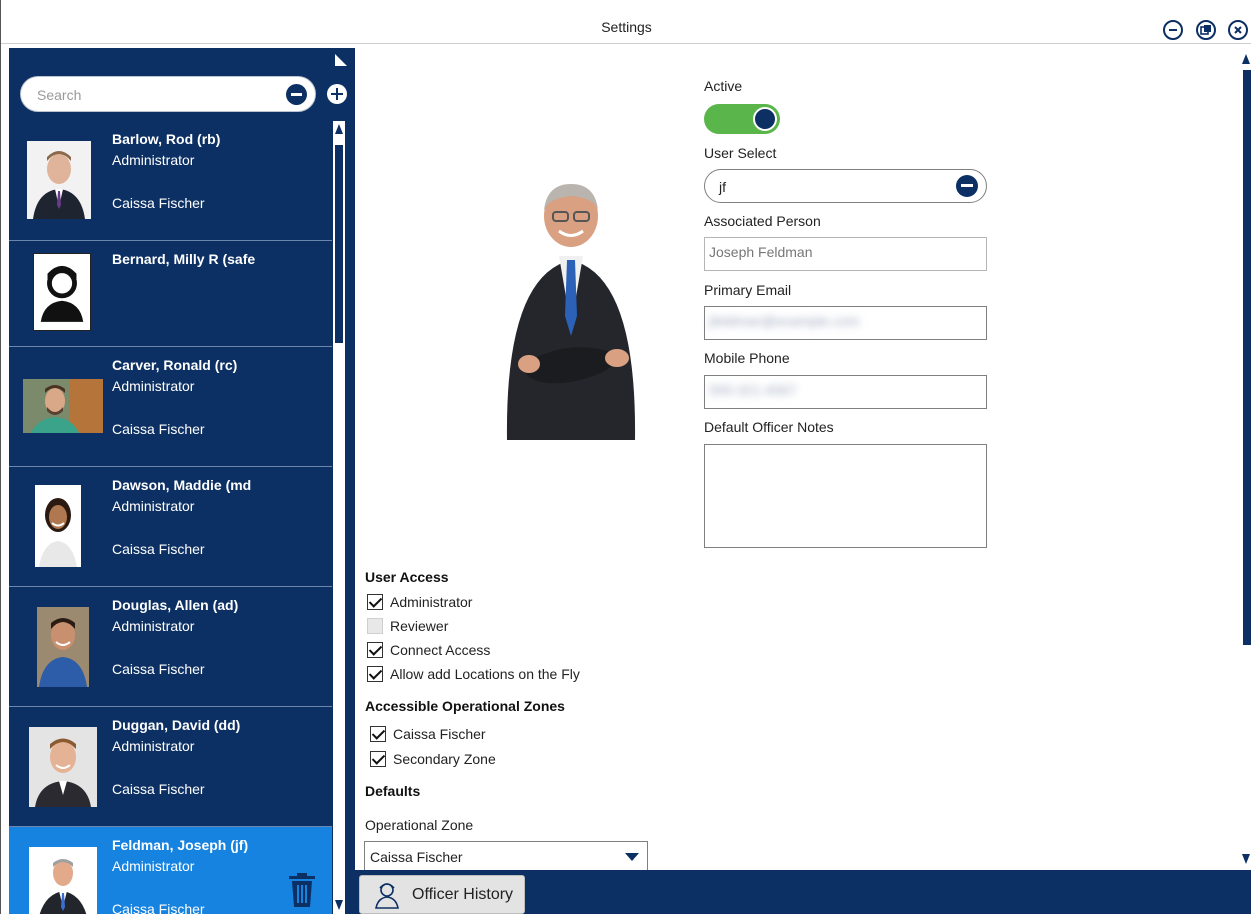 The width and height of the screenshot is (1251, 914). What do you see at coordinates (431, 602) in the screenshot?
I see `checkbox-label: Administrator` at bounding box center [431, 602].